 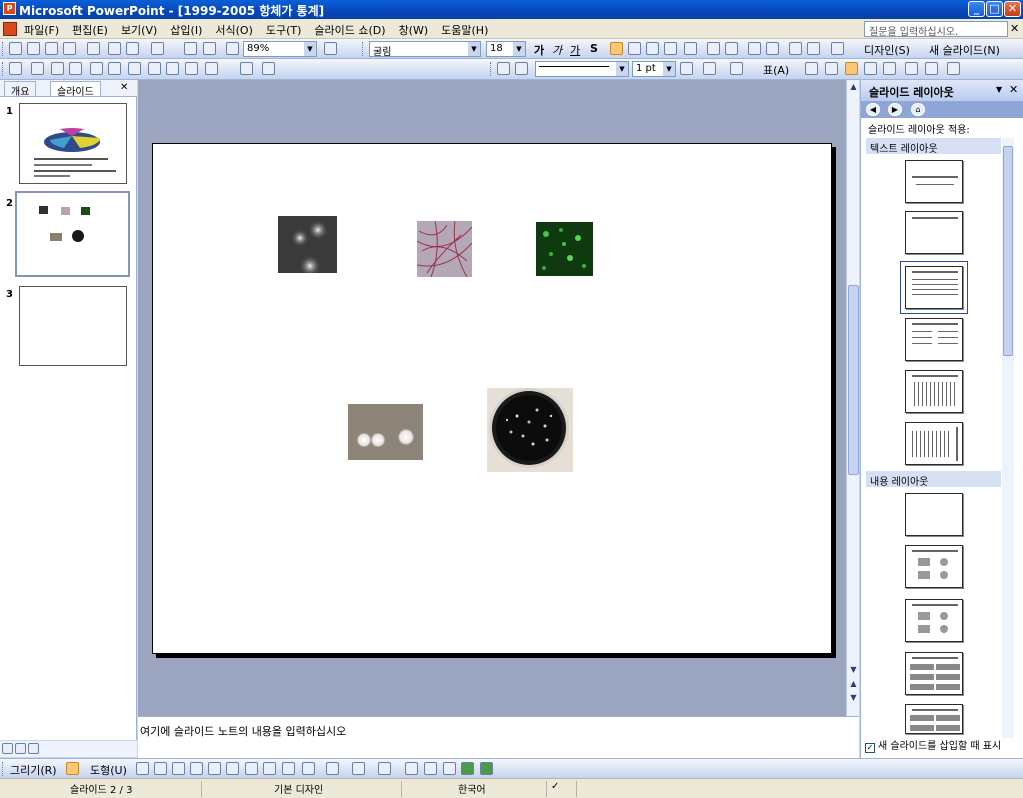 I want to click on textbox-icon, so click(x=214, y=768).